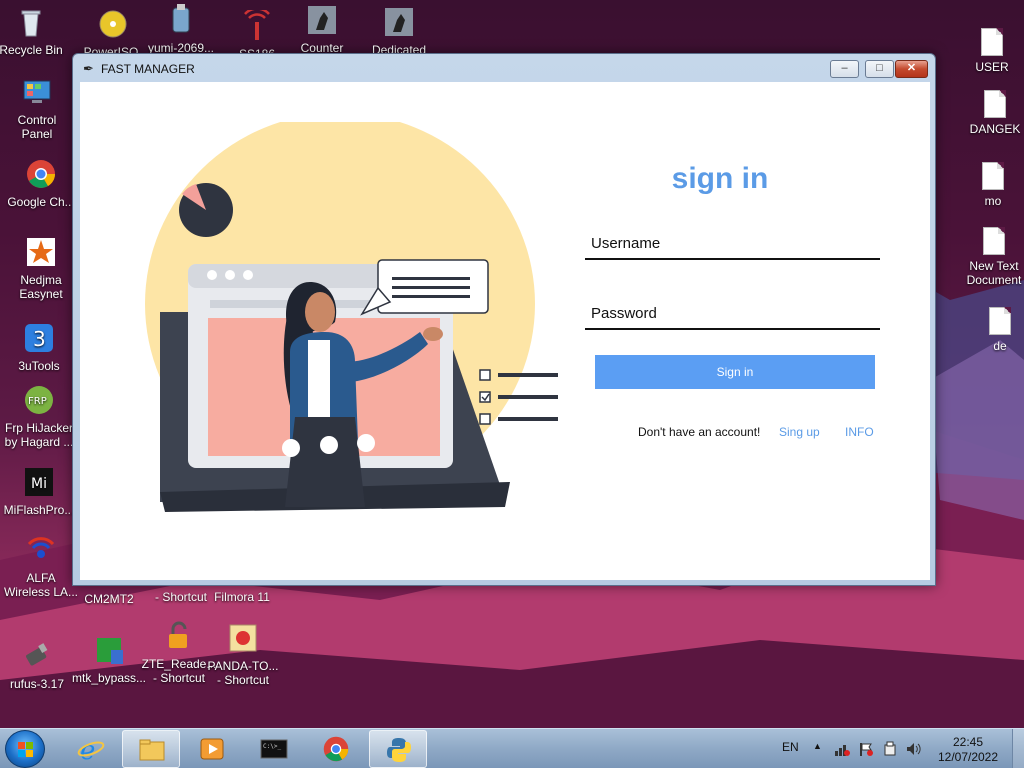 This screenshot has width=1024, height=768. What do you see at coordinates (732, 314) in the screenshot?
I see `password-input` at bounding box center [732, 314].